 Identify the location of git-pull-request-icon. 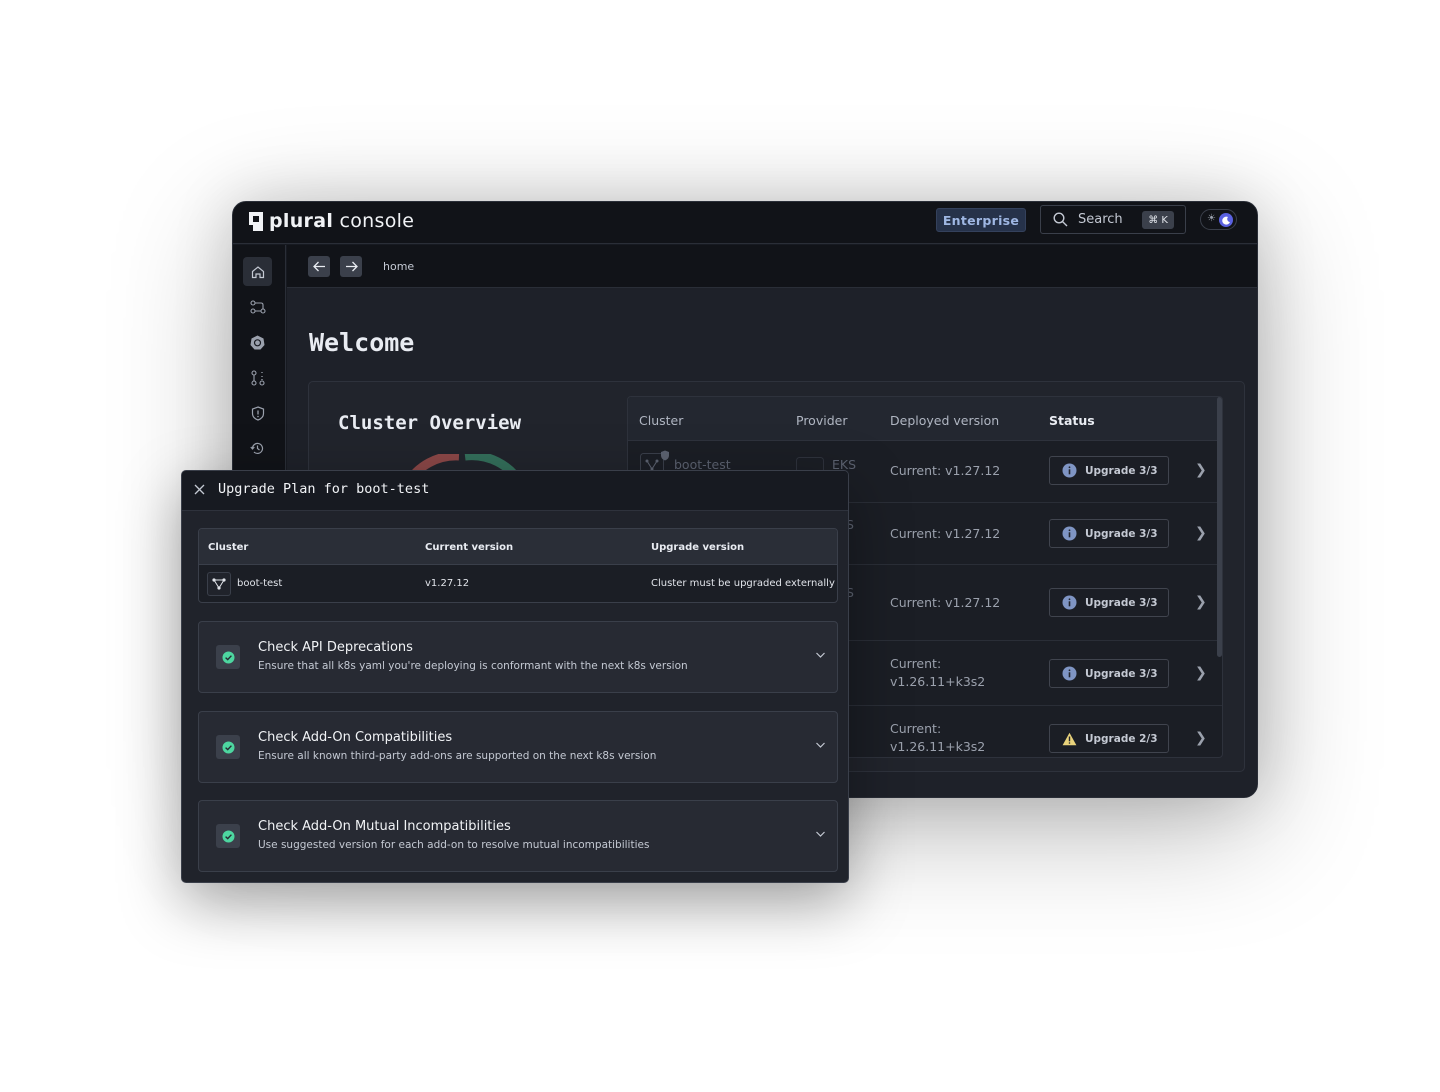
(257, 377).